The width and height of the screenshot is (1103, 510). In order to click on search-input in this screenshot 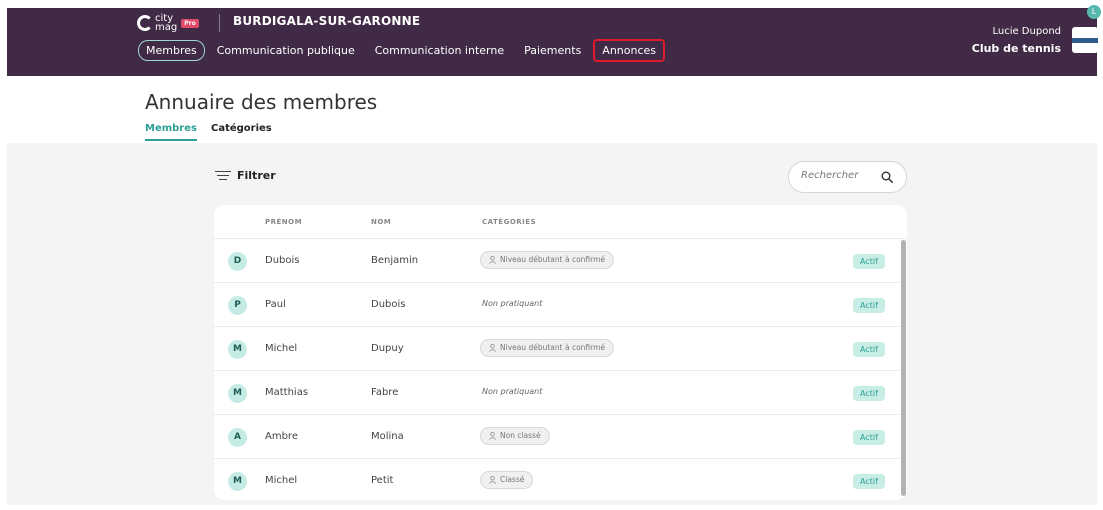, I will do `click(840, 175)`.